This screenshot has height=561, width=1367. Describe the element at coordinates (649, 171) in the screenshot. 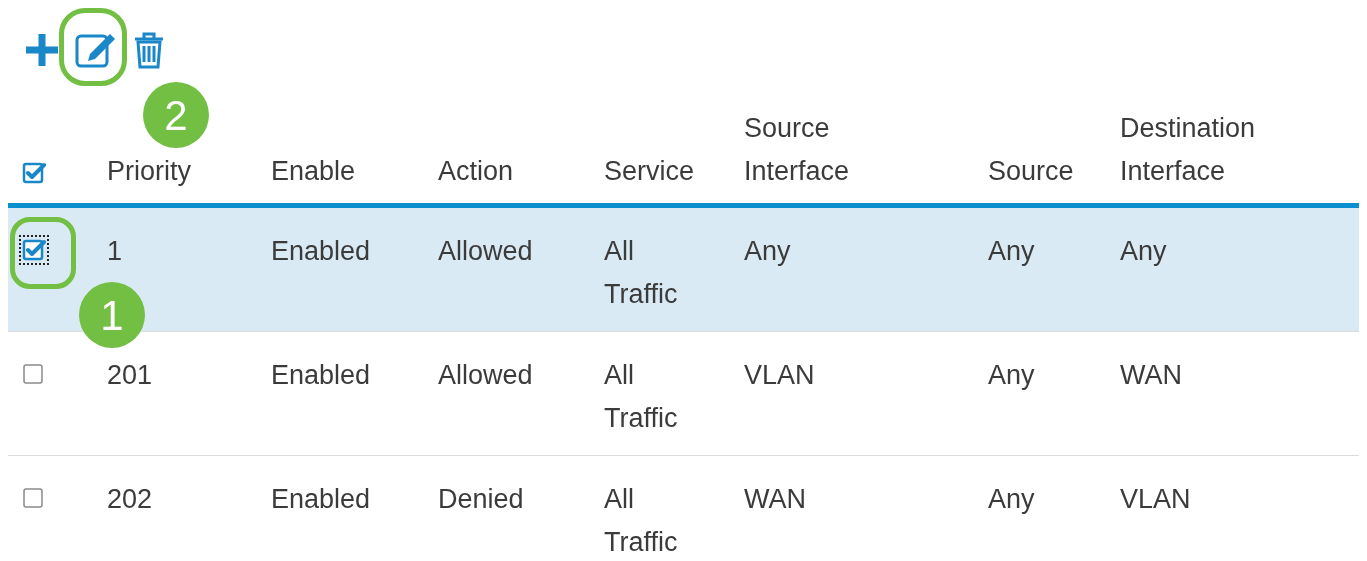

I see `column-header: Service` at that location.